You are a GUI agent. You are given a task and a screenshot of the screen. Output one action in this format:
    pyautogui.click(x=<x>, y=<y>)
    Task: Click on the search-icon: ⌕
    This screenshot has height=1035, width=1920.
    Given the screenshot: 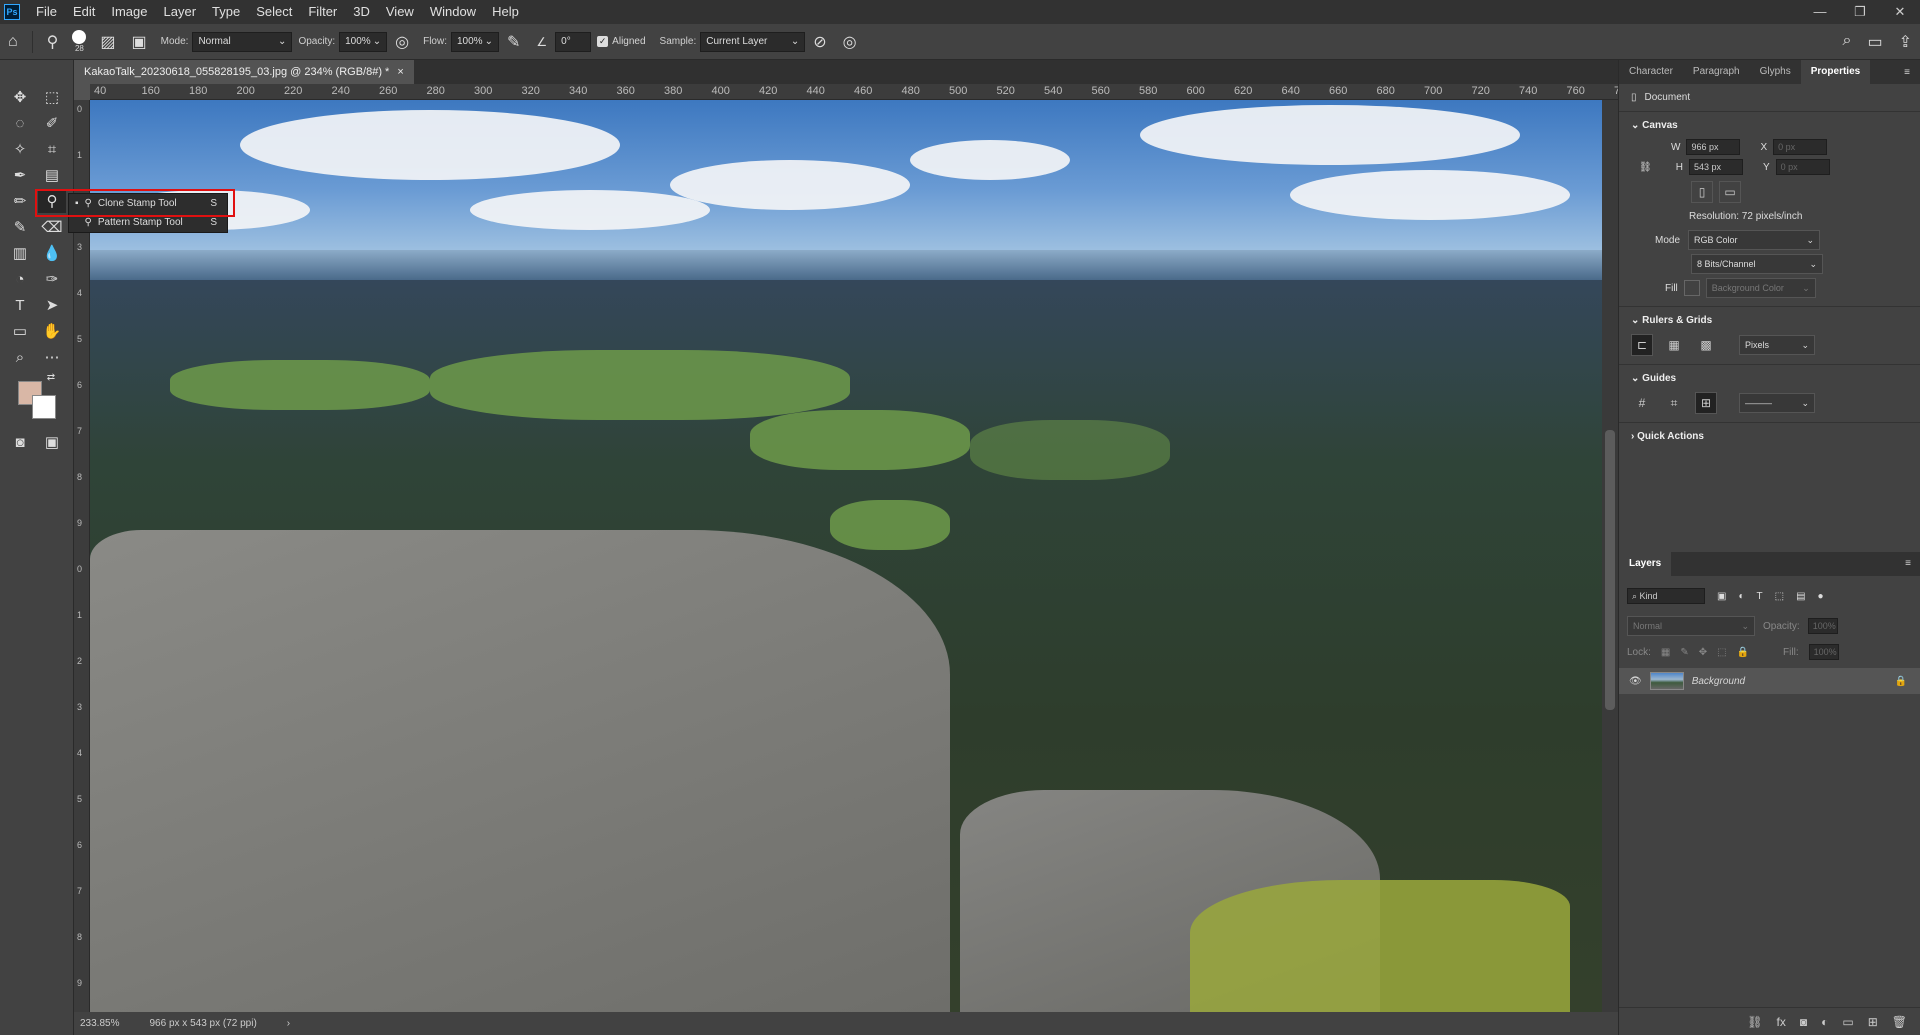 What is the action you would take?
    pyautogui.click(x=1847, y=42)
    